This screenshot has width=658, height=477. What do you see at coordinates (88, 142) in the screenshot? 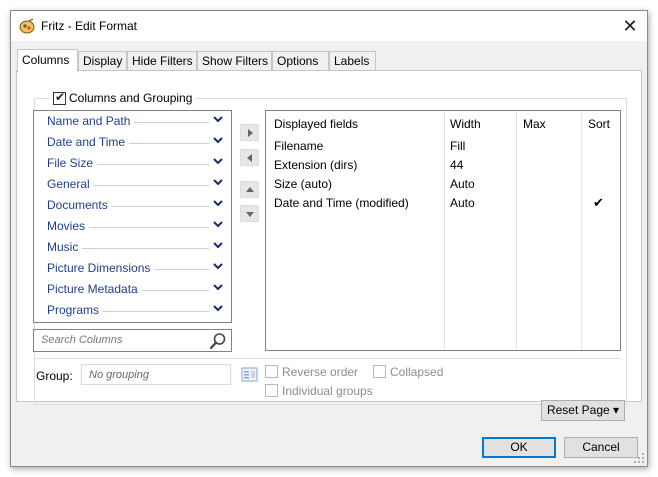
I see `category-label: Date and Time` at bounding box center [88, 142].